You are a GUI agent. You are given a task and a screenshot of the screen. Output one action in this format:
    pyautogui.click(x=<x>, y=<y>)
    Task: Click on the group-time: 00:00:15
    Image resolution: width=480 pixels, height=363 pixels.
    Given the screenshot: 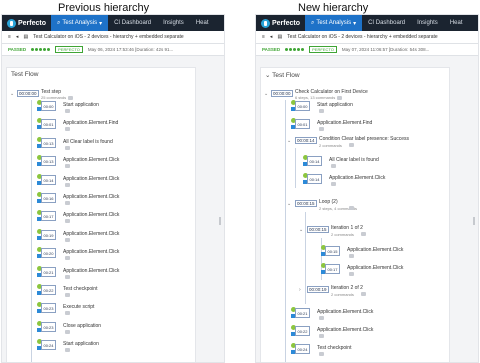 What is the action you would take?
    pyautogui.click(x=306, y=203)
    